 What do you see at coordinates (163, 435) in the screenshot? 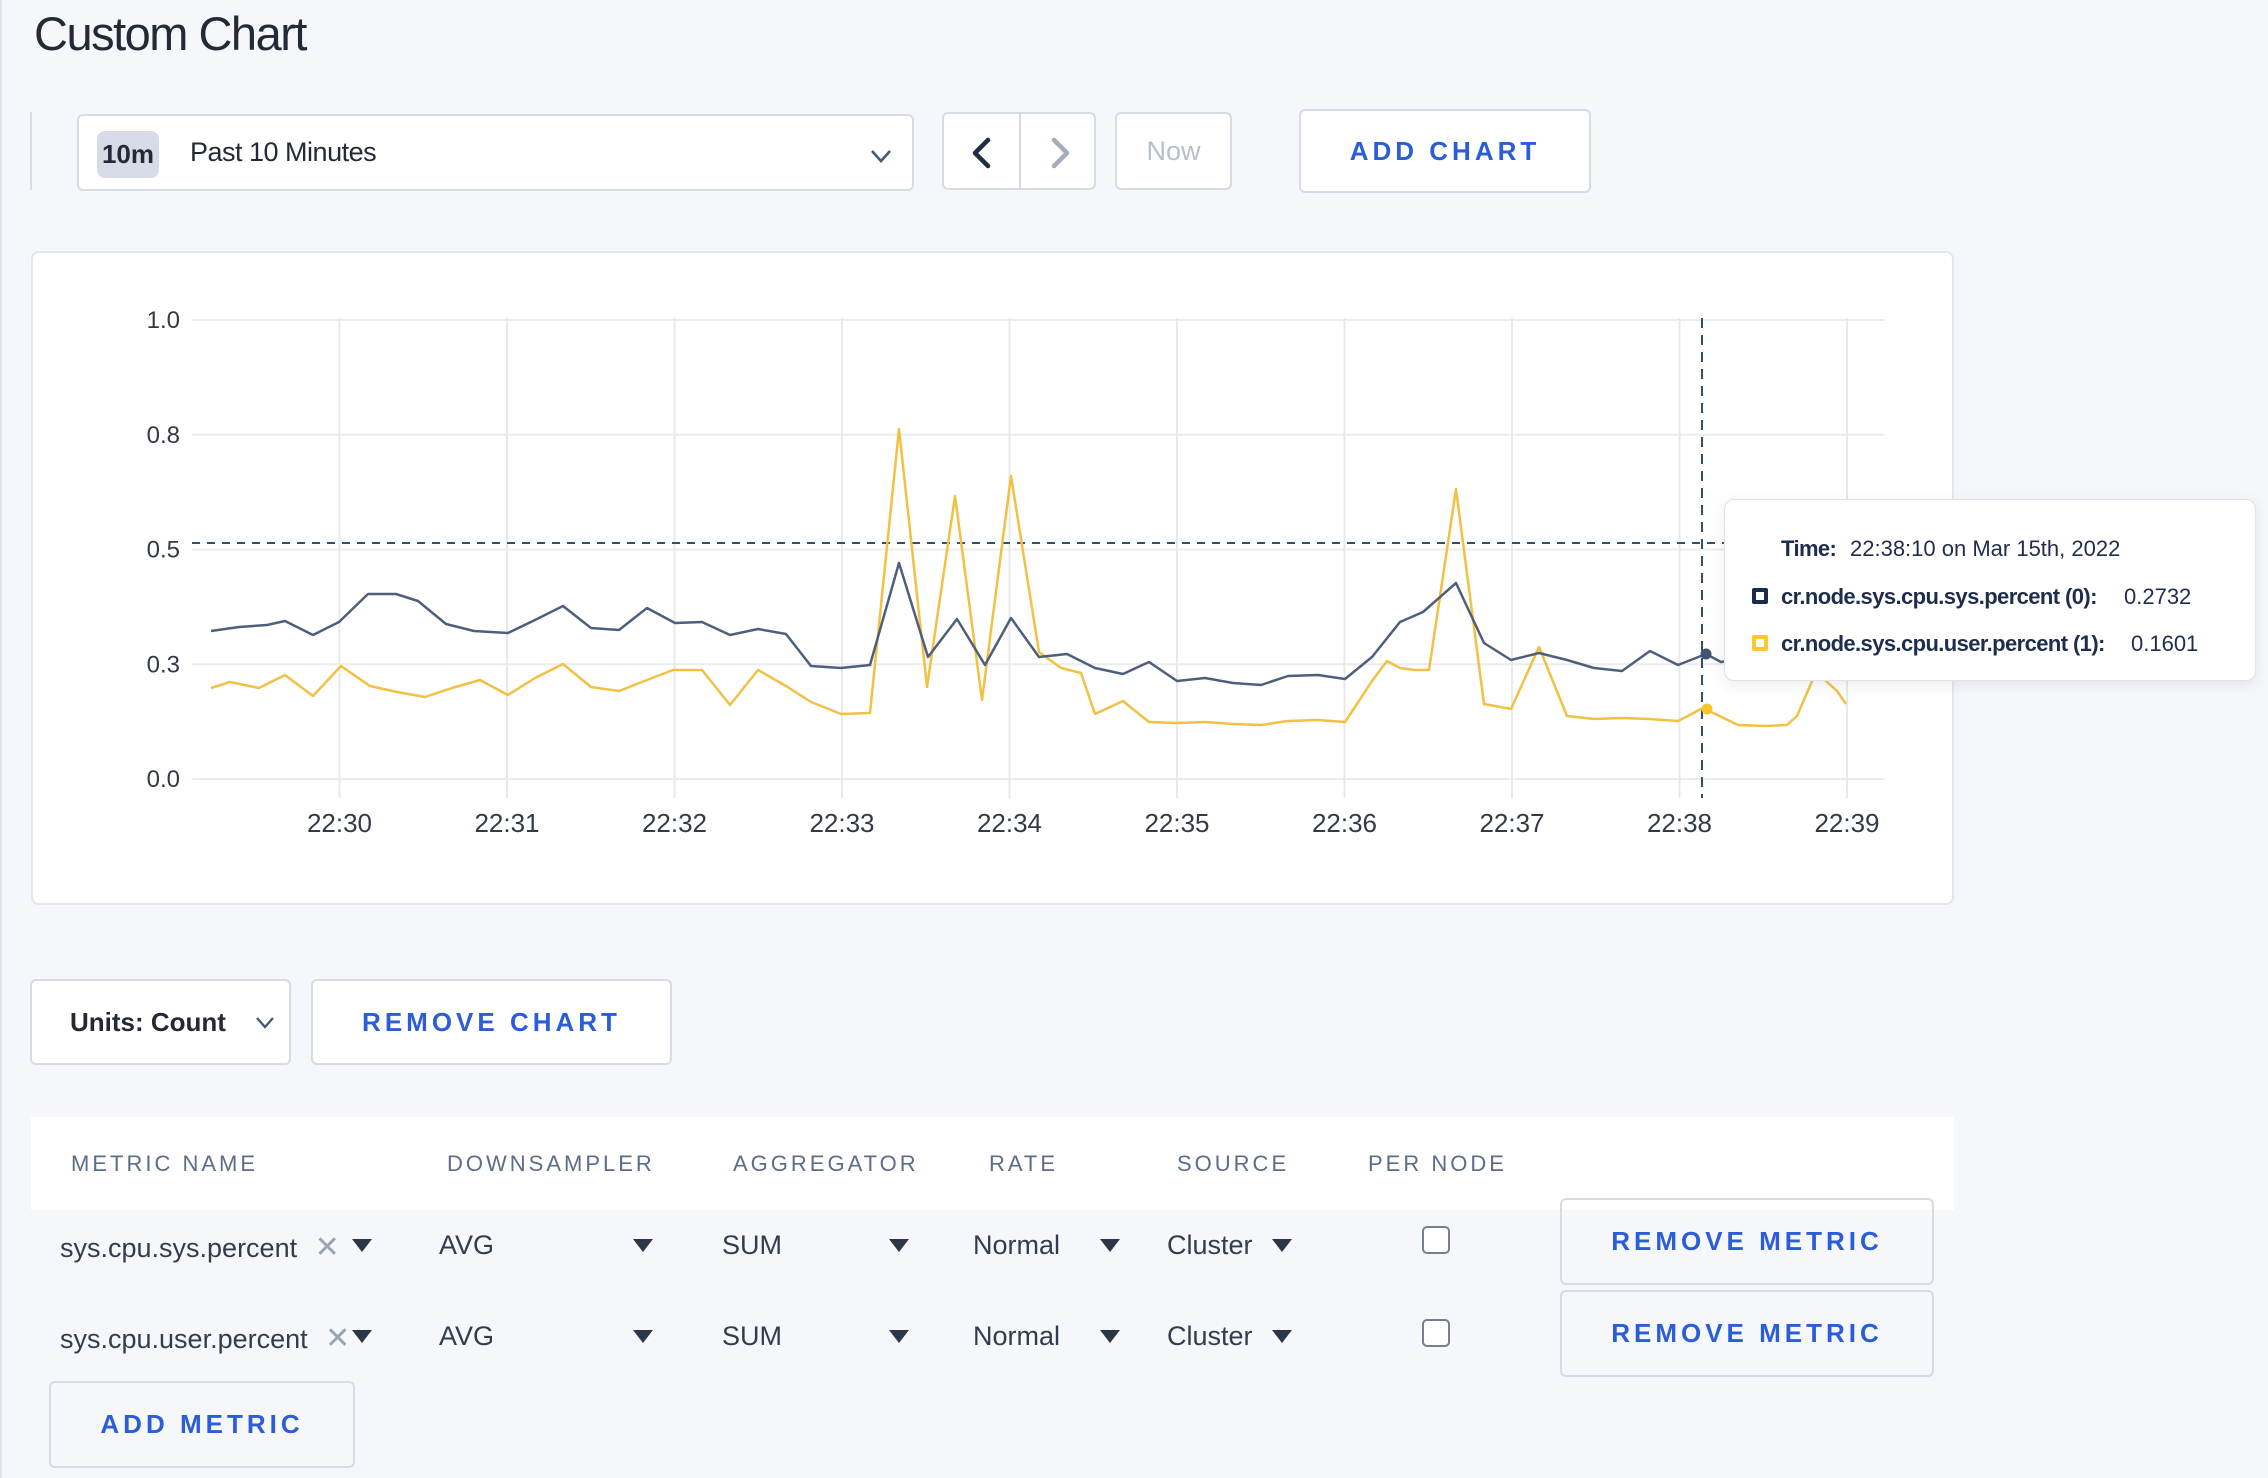
I see `svg-text: 0.8` at bounding box center [163, 435].